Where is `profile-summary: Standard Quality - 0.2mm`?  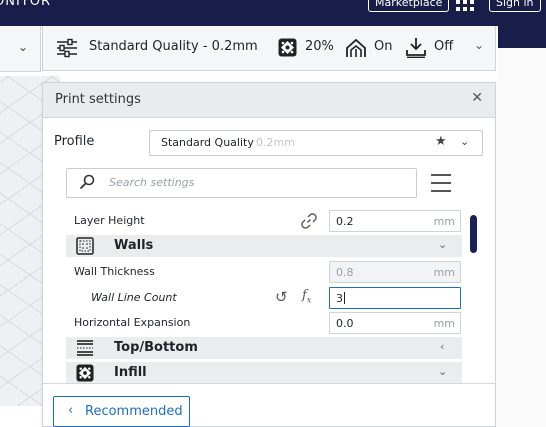 profile-summary: Standard Quality - 0.2mm is located at coordinates (173, 46).